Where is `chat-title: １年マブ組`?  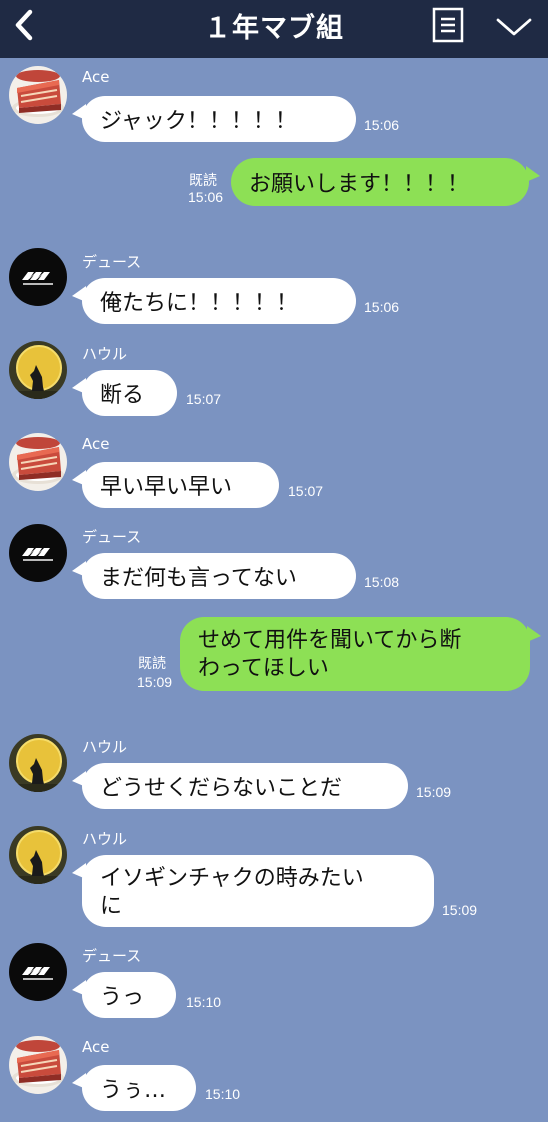 chat-title: １年マブ組 is located at coordinates (274, 28).